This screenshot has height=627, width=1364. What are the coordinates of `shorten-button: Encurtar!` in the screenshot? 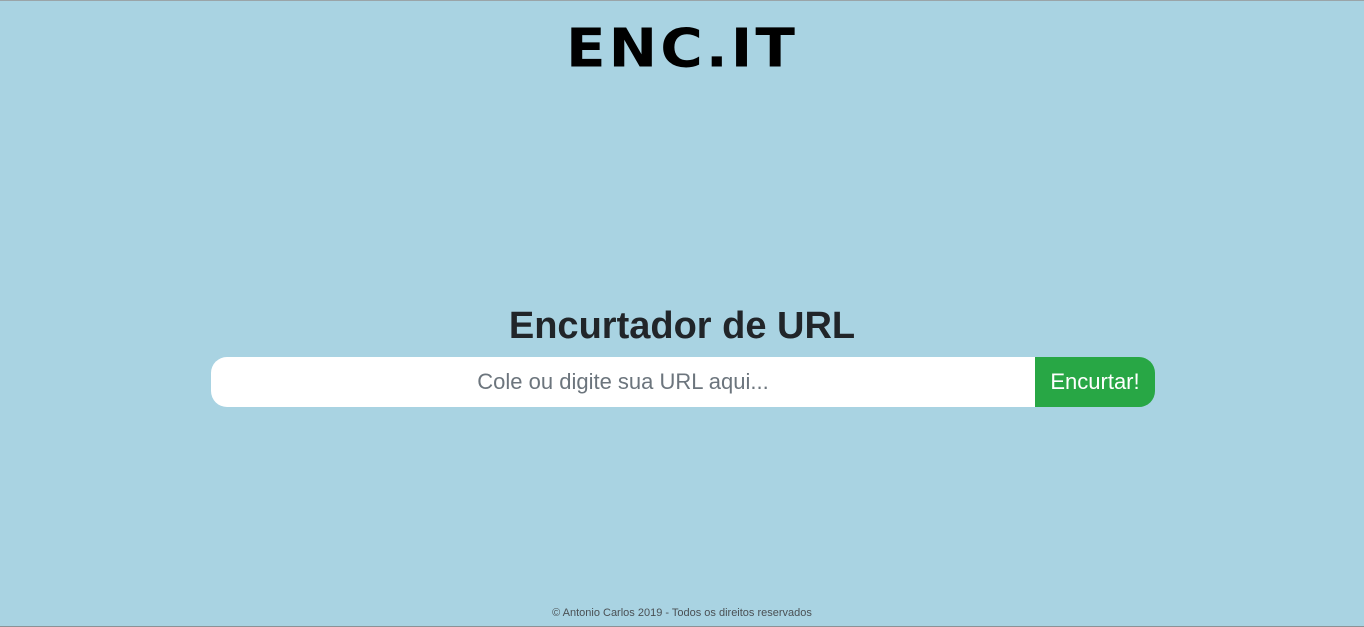 It's located at (1095, 382).